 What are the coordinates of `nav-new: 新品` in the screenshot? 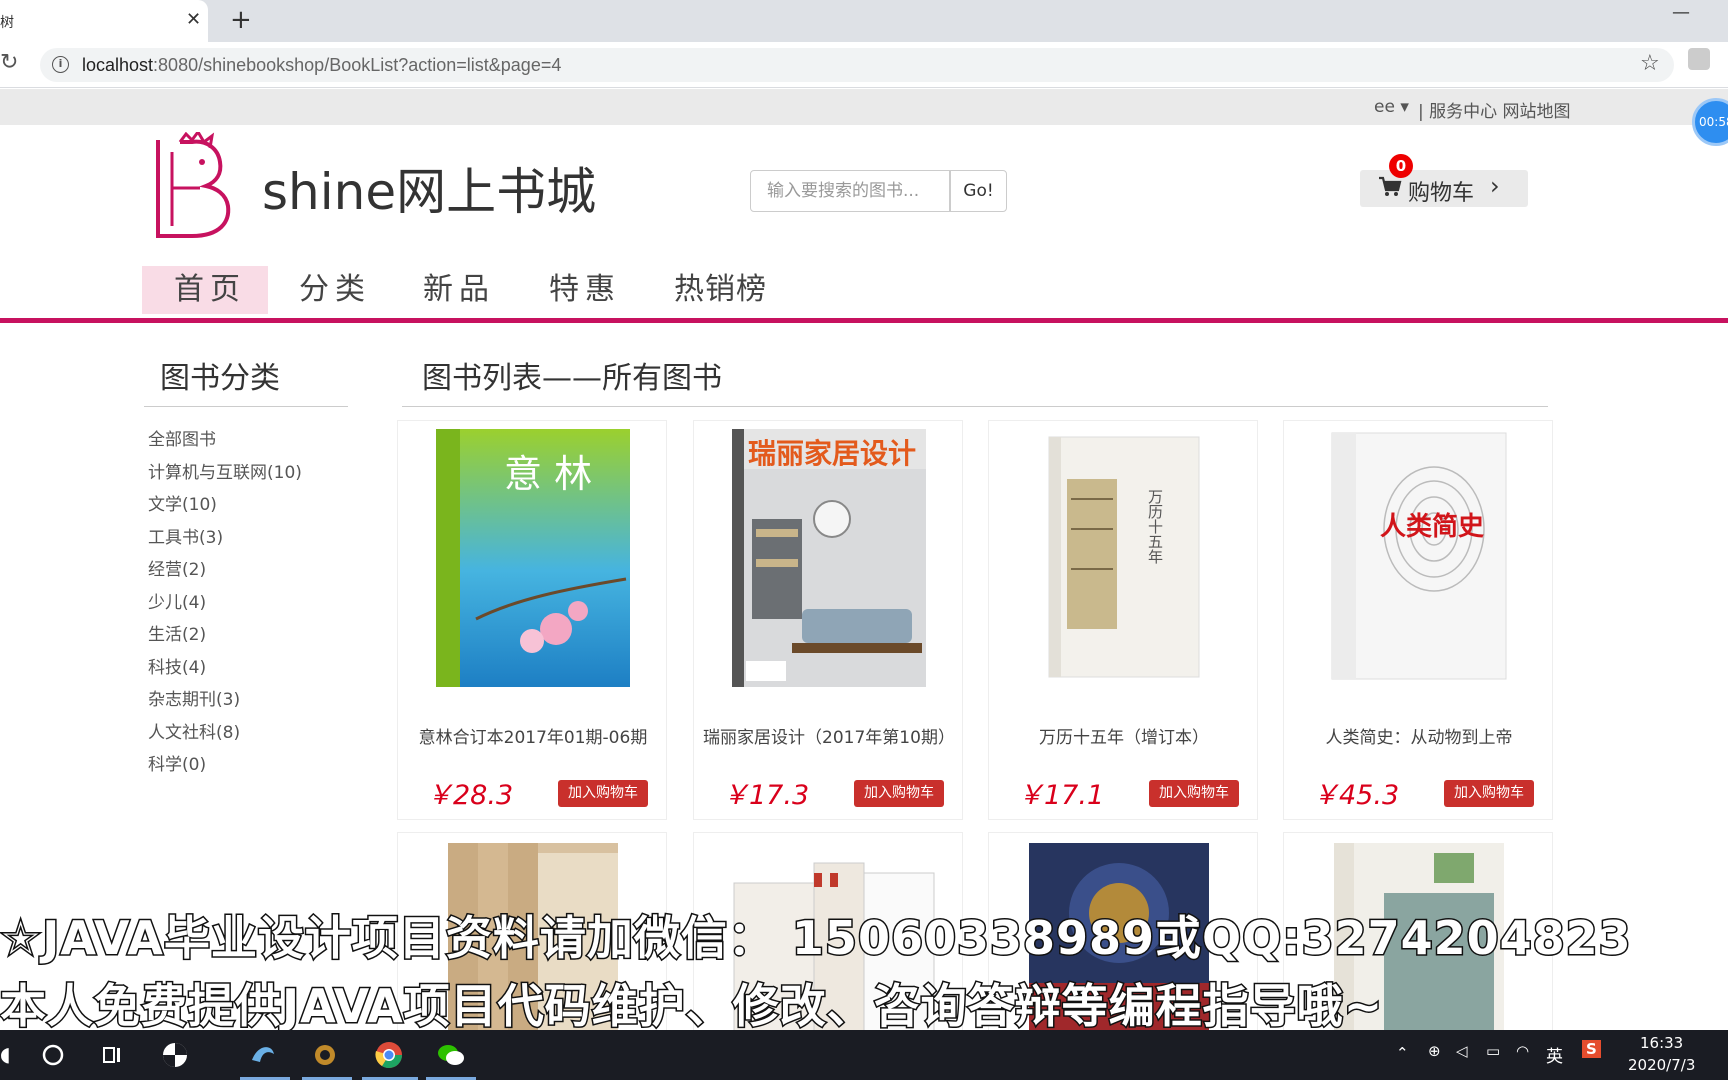 It's located at (459, 290).